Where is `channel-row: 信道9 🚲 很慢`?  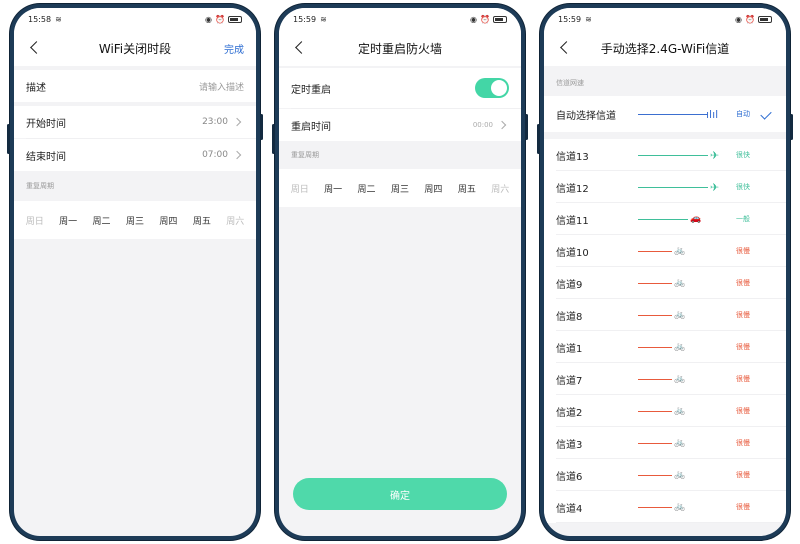
channel-row: 信道9 🚲 很慢 is located at coordinates (665, 283).